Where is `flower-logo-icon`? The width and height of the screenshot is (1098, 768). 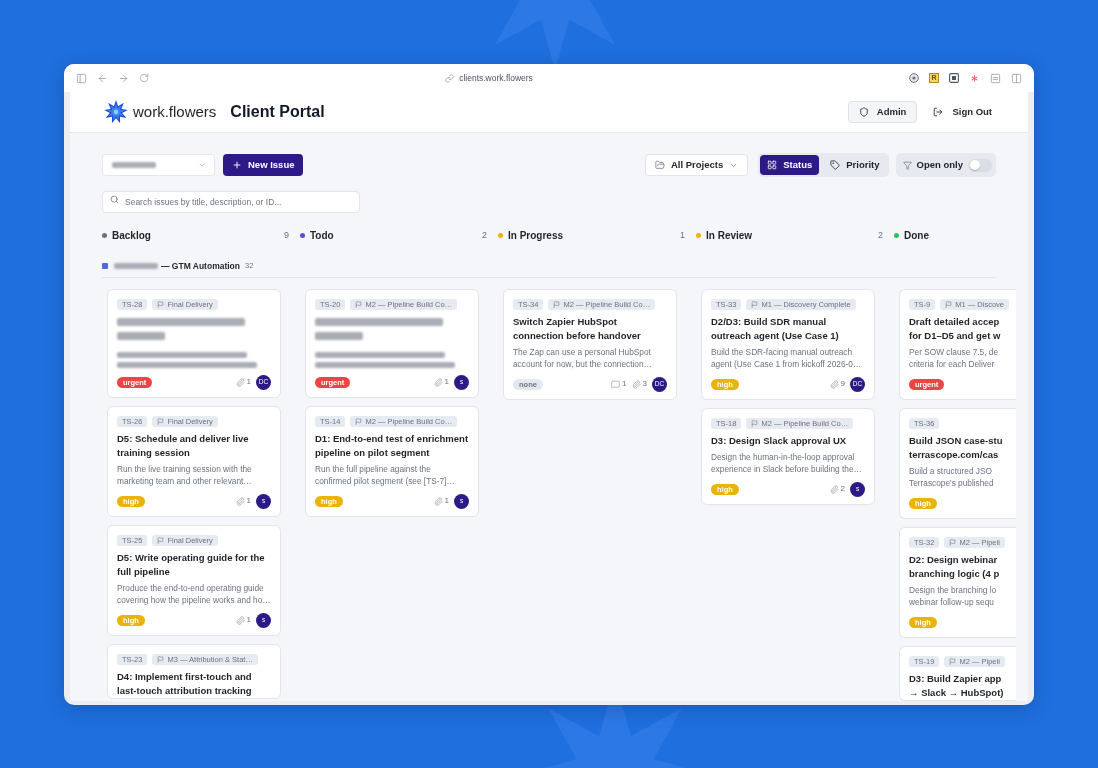
flower-logo-icon is located at coordinates (116, 112).